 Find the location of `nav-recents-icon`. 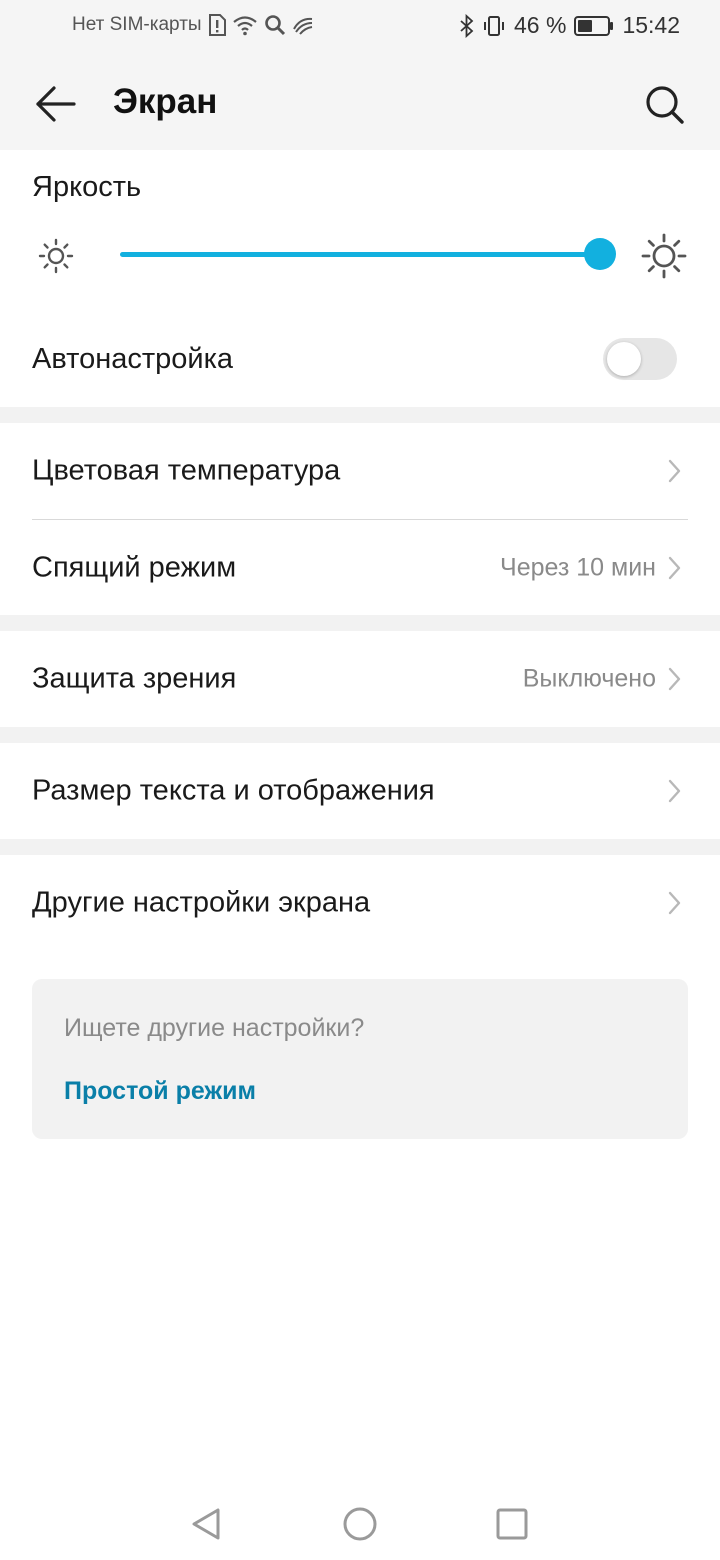

nav-recents-icon is located at coordinates (512, 1524).